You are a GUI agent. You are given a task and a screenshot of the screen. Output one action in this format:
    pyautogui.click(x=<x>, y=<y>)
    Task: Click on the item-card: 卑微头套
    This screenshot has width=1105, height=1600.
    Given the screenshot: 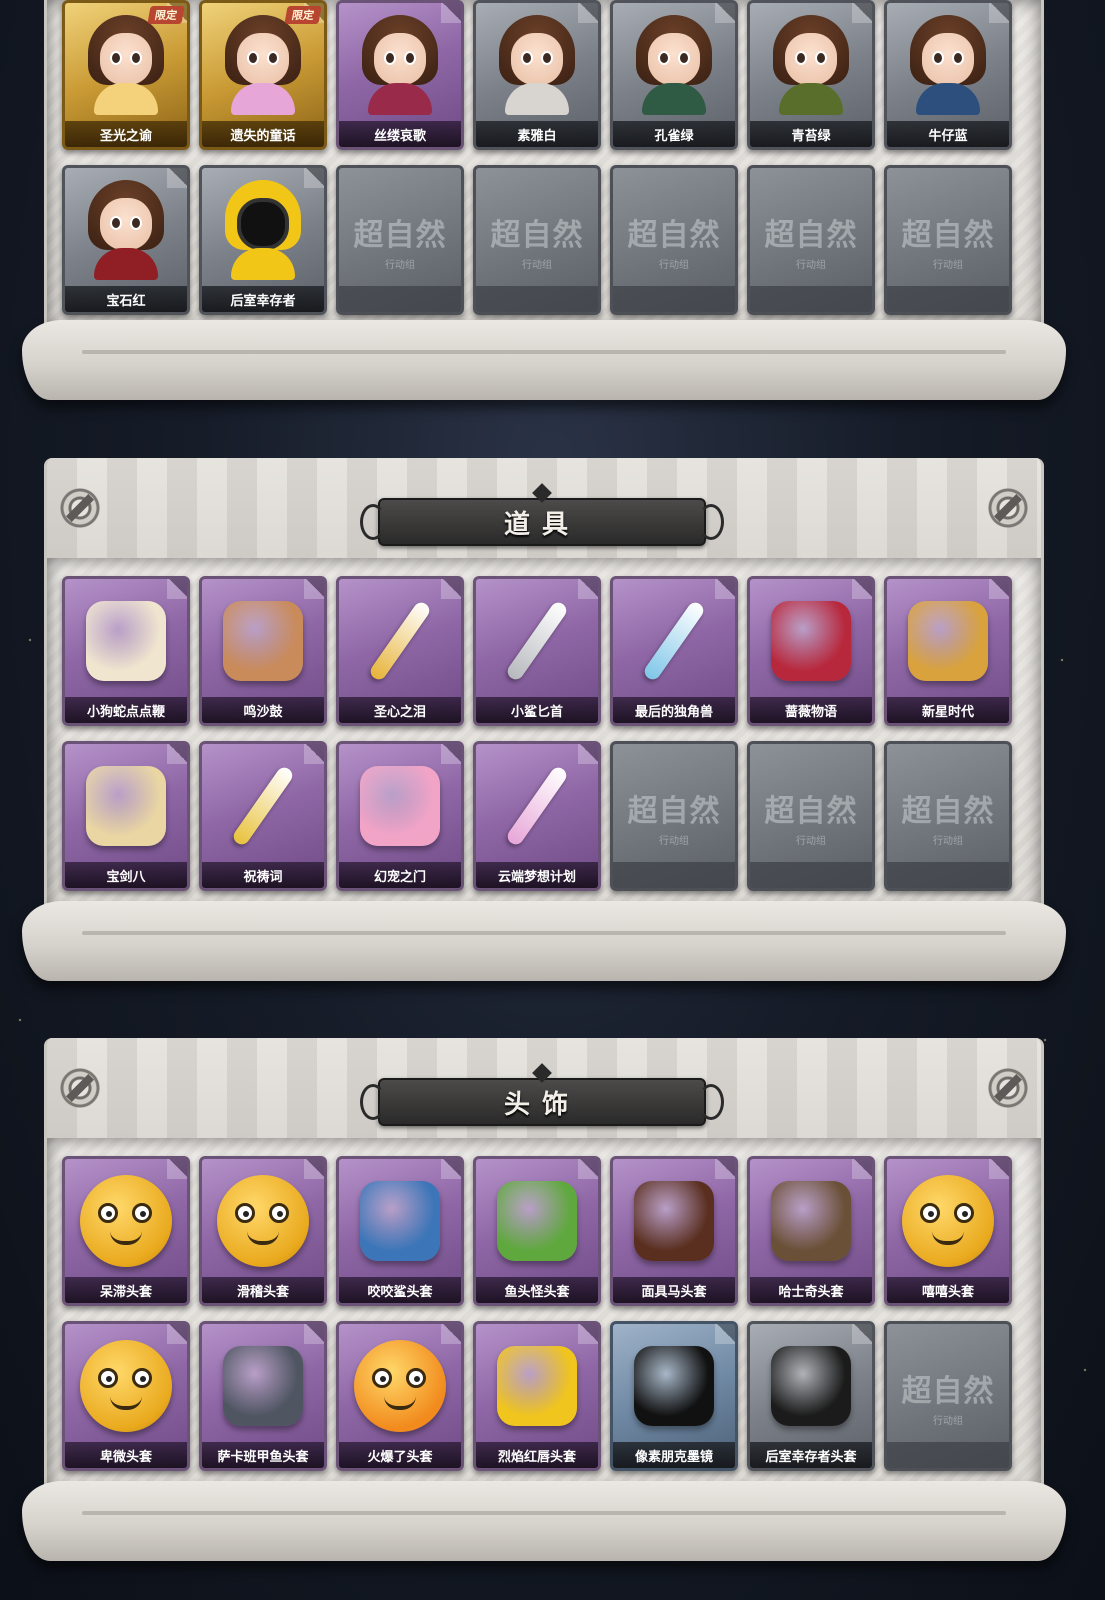 What is the action you would take?
    pyautogui.click(x=126, y=1396)
    